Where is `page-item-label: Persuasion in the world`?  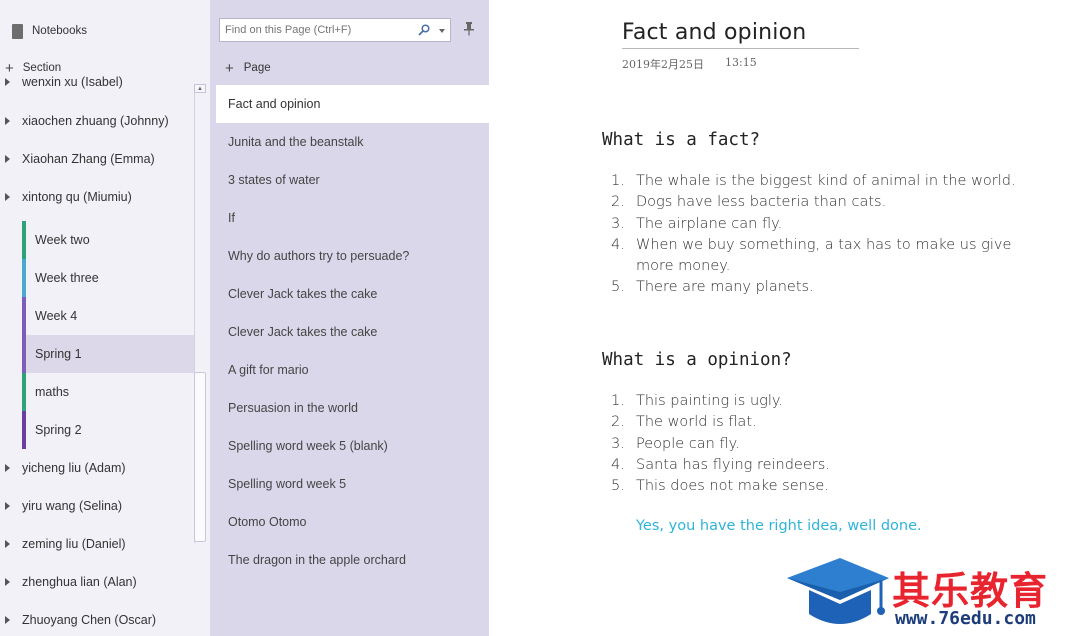 page-item-label: Persuasion in the world is located at coordinates (293, 408).